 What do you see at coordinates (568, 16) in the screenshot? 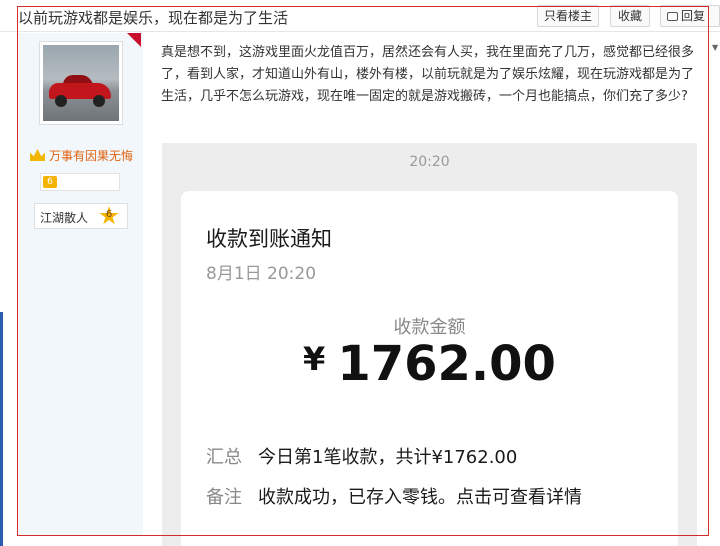
I see `only-op-button: 只看楼主` at bounding box center [568, 16].